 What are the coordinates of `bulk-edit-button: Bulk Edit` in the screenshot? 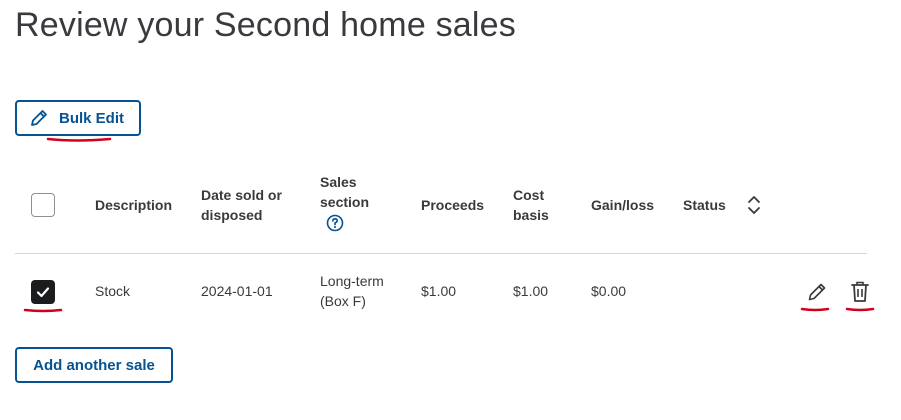 It's located at (78, 118).